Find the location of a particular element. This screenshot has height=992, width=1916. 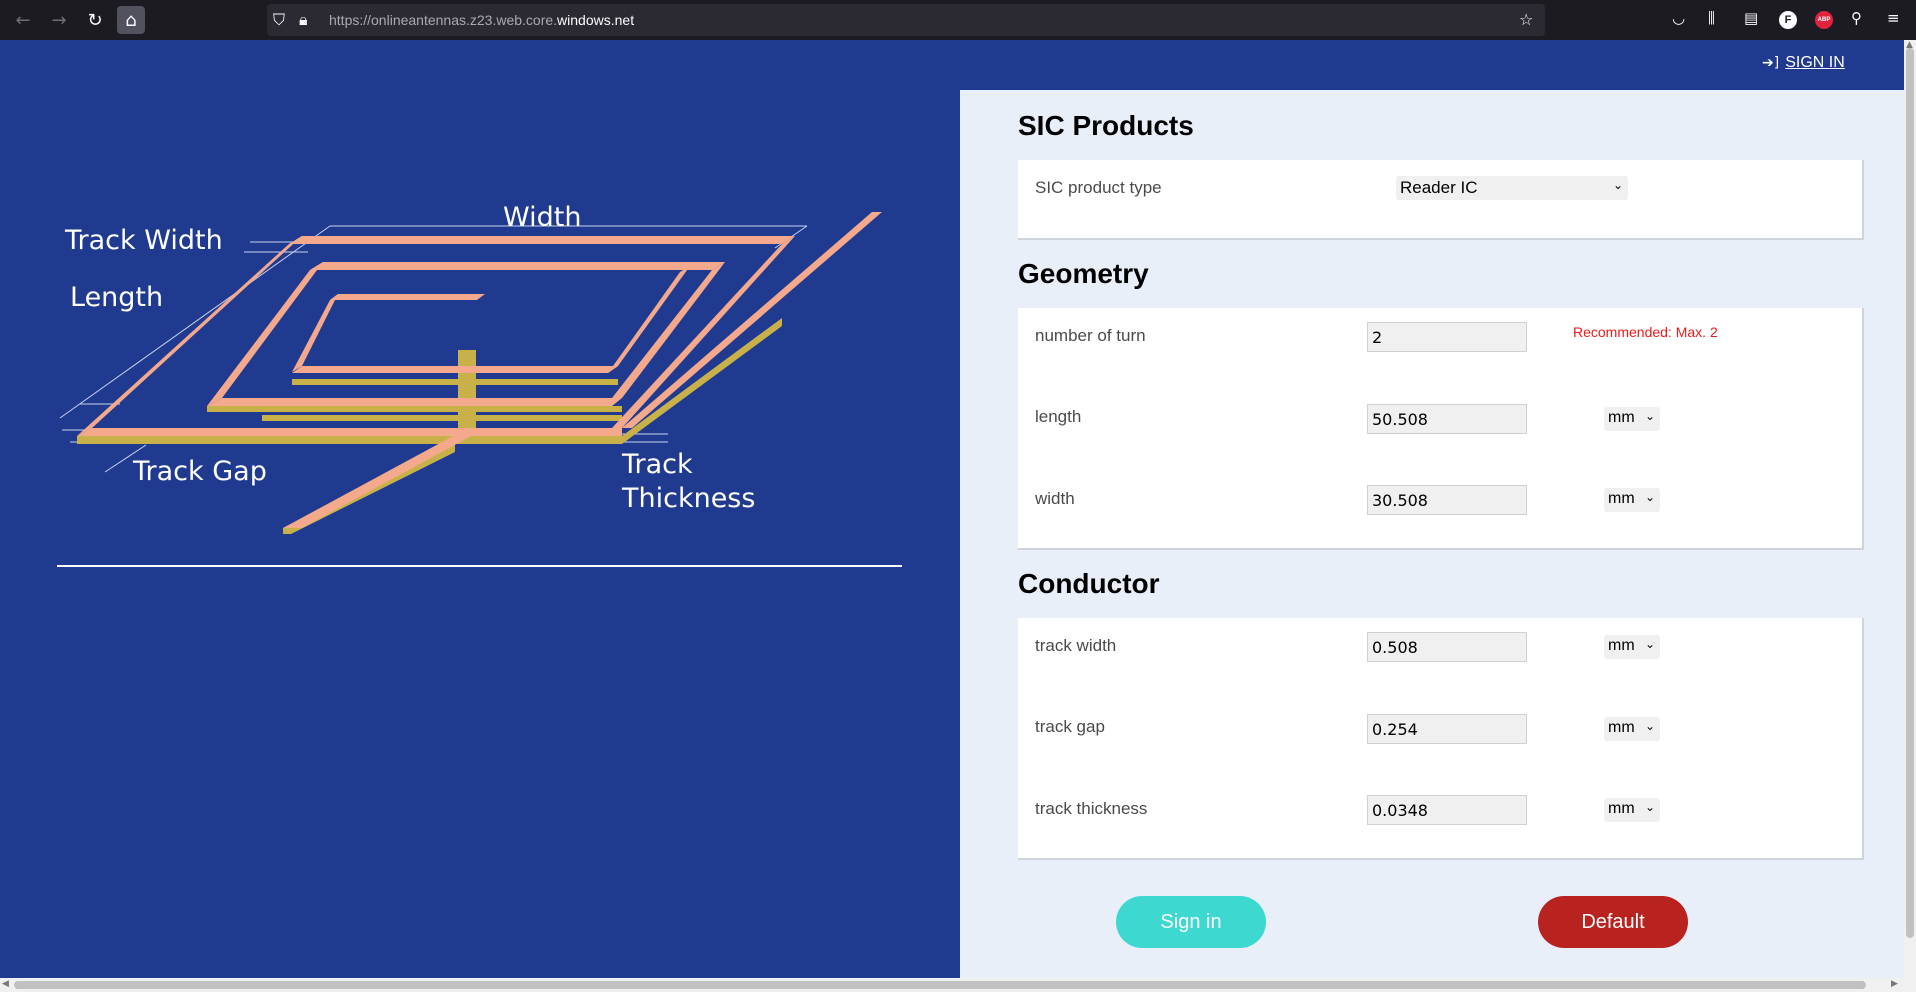

scroll-right-icon: ▶ is located at coordinates (1894, 984).